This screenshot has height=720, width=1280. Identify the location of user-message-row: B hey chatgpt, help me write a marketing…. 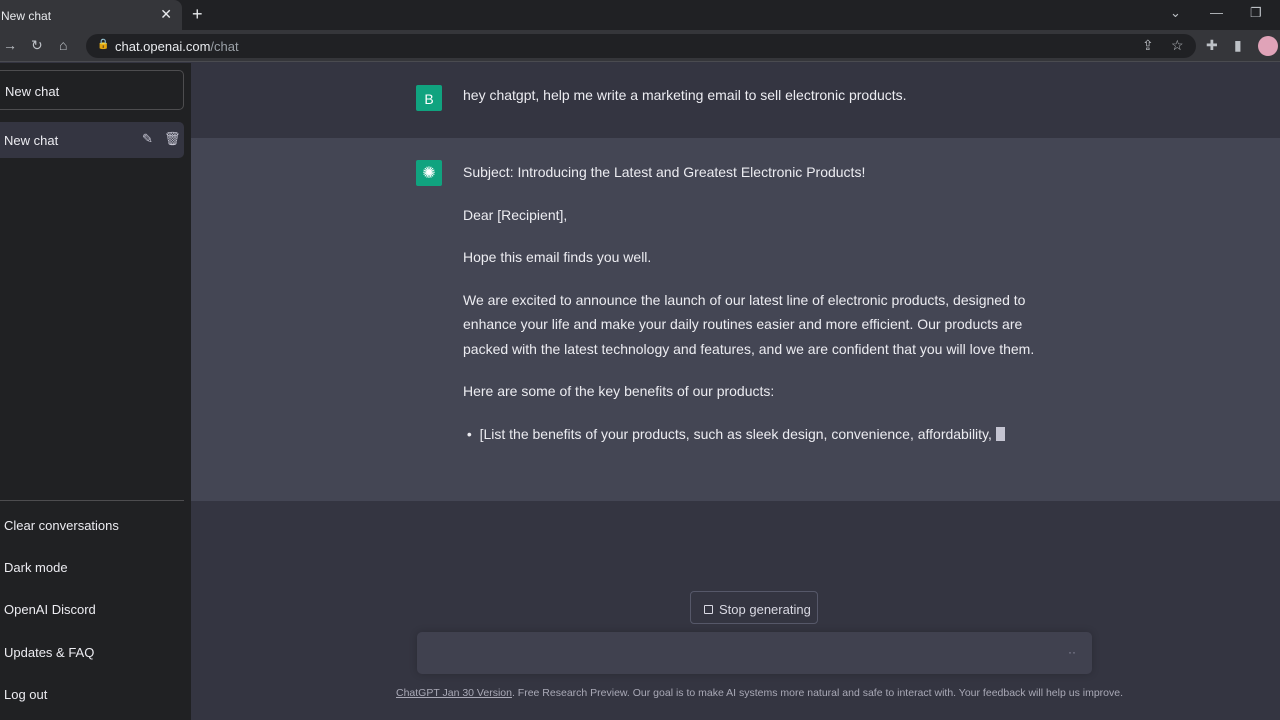
(735, 100).